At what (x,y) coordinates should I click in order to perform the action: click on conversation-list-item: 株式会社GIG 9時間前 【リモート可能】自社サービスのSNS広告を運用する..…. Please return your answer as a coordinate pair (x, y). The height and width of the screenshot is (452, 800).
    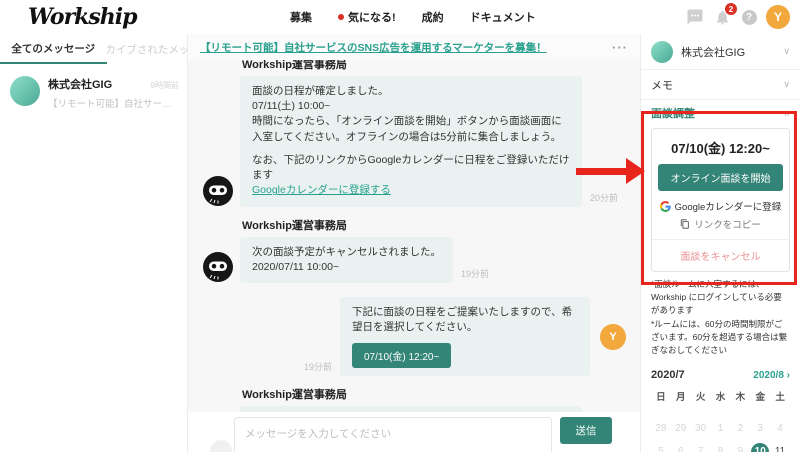
    Looking at the image, I should click on (93, 92).